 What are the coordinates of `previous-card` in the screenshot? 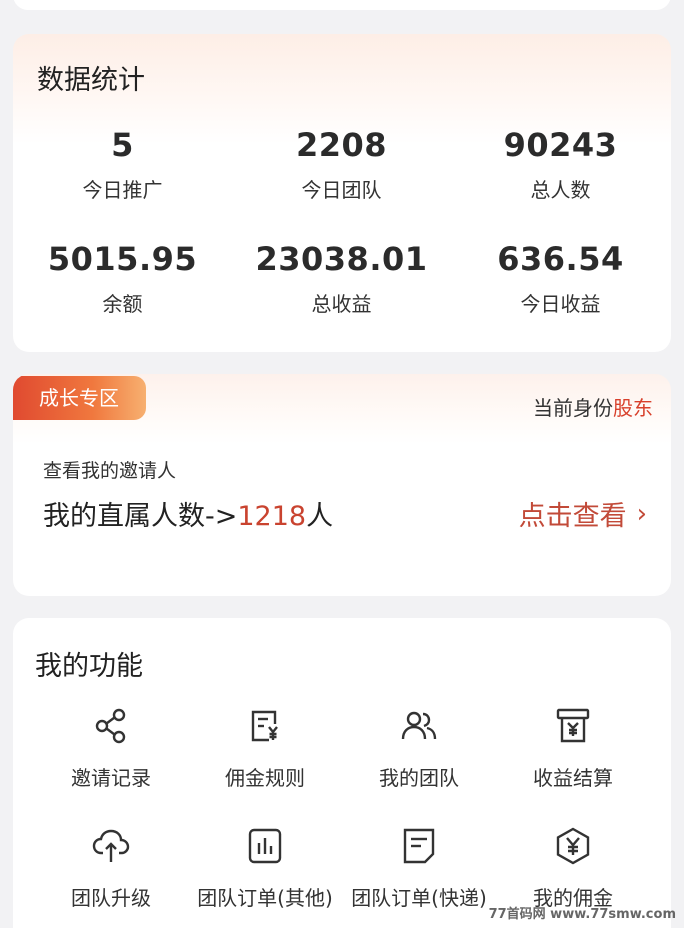 It's located at (342, 5).